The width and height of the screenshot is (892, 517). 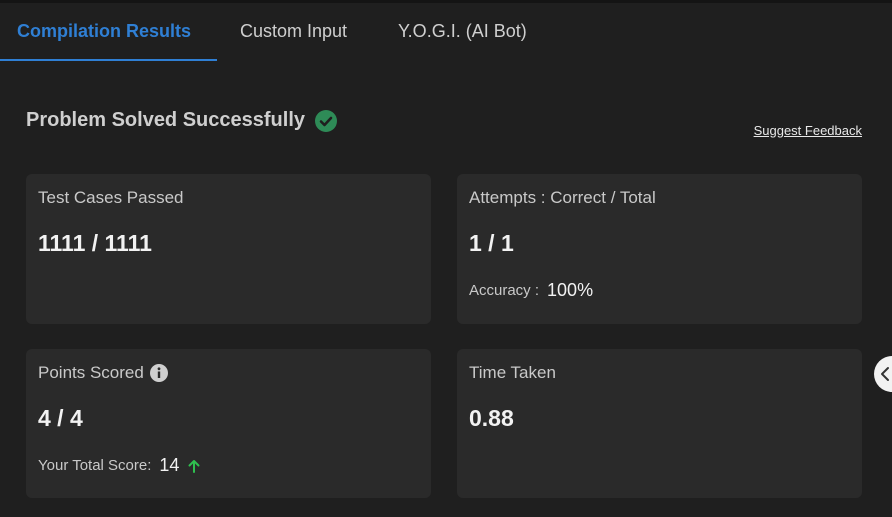 I want to click on total-score-row: Your Total Score: 14, so click(x=119, y=465).